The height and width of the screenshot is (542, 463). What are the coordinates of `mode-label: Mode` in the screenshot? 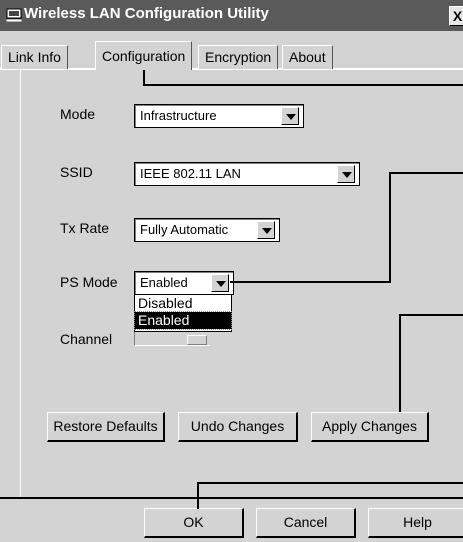 It's located at (78, 114).